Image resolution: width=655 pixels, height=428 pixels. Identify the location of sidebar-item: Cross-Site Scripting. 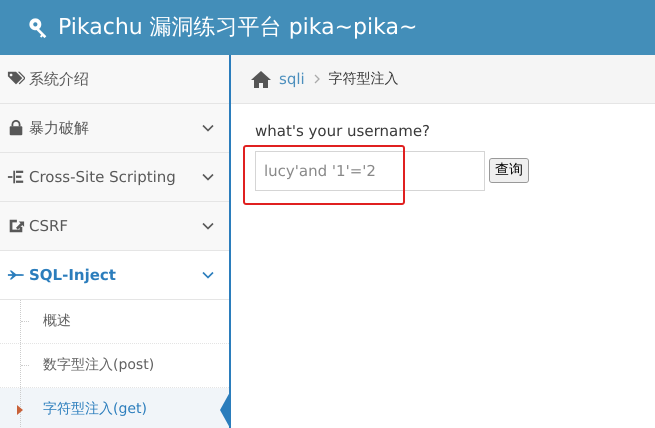
(114, 177).